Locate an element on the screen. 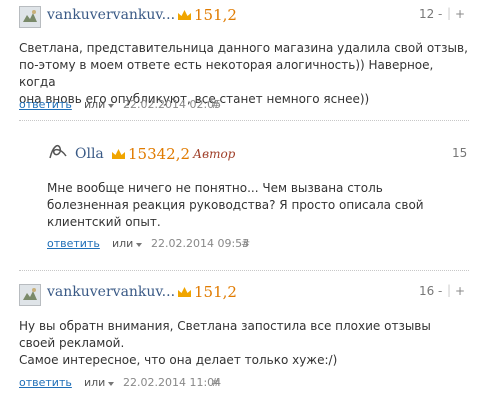  comment-score: 16 is located at coordinates (427, 291).